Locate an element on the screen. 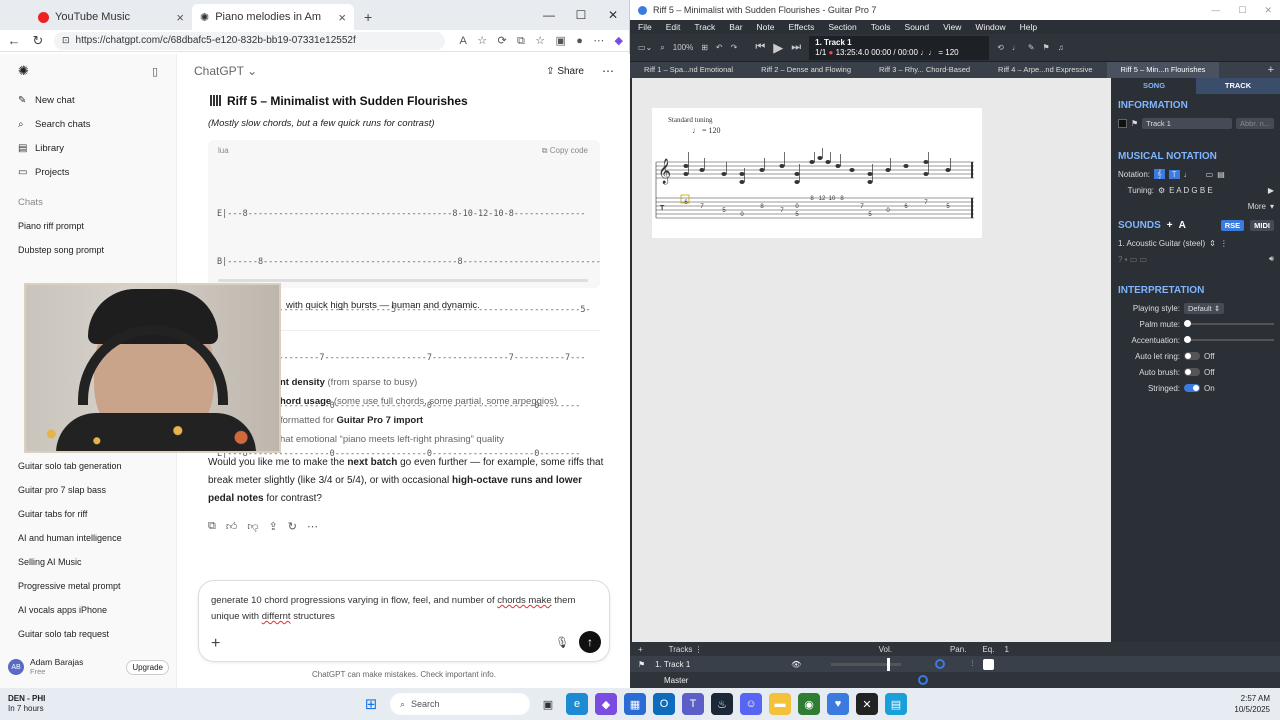 The height and width of the screenshot is (720, 1280). maximize-icon: ☐ is located at coordinates (581, 15).